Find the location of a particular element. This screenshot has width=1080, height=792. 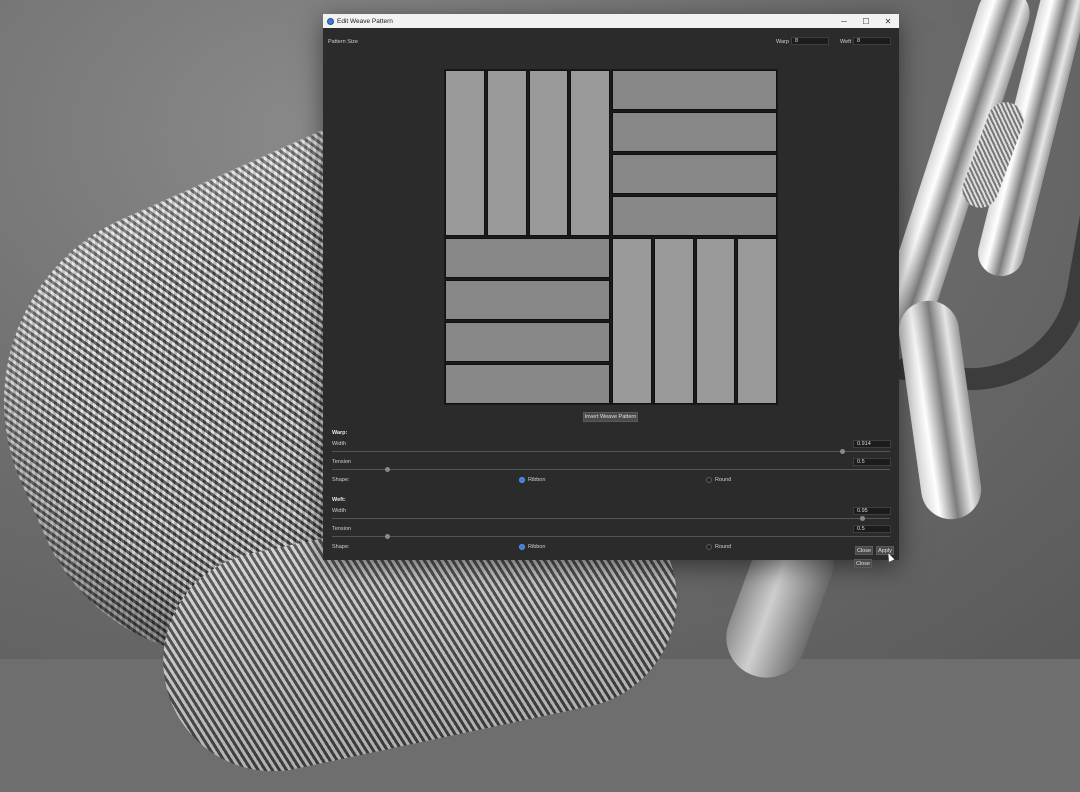

app-icon is located at coordinates (330, 21).